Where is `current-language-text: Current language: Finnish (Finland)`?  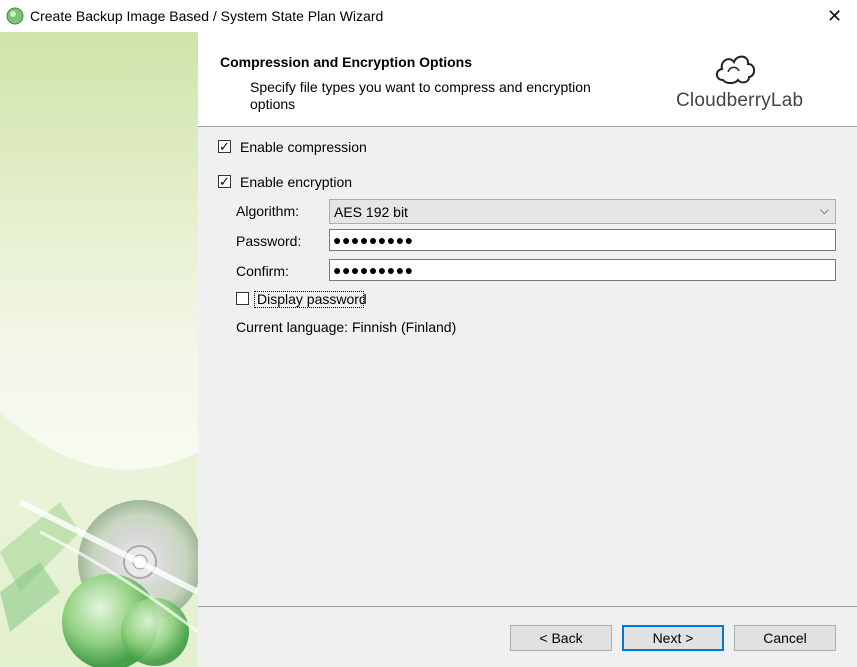
current-language-text: Current language: Finnish (Finland) is located at coordinates (346, 327).